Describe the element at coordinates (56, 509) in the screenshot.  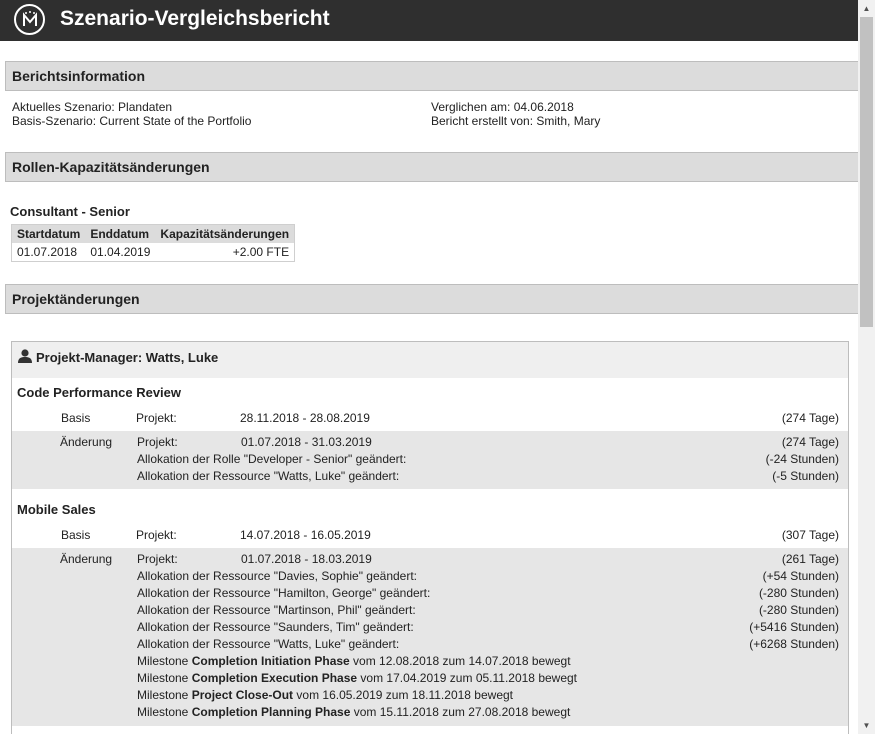
I see `project-title: Mobile Sales` at that location.